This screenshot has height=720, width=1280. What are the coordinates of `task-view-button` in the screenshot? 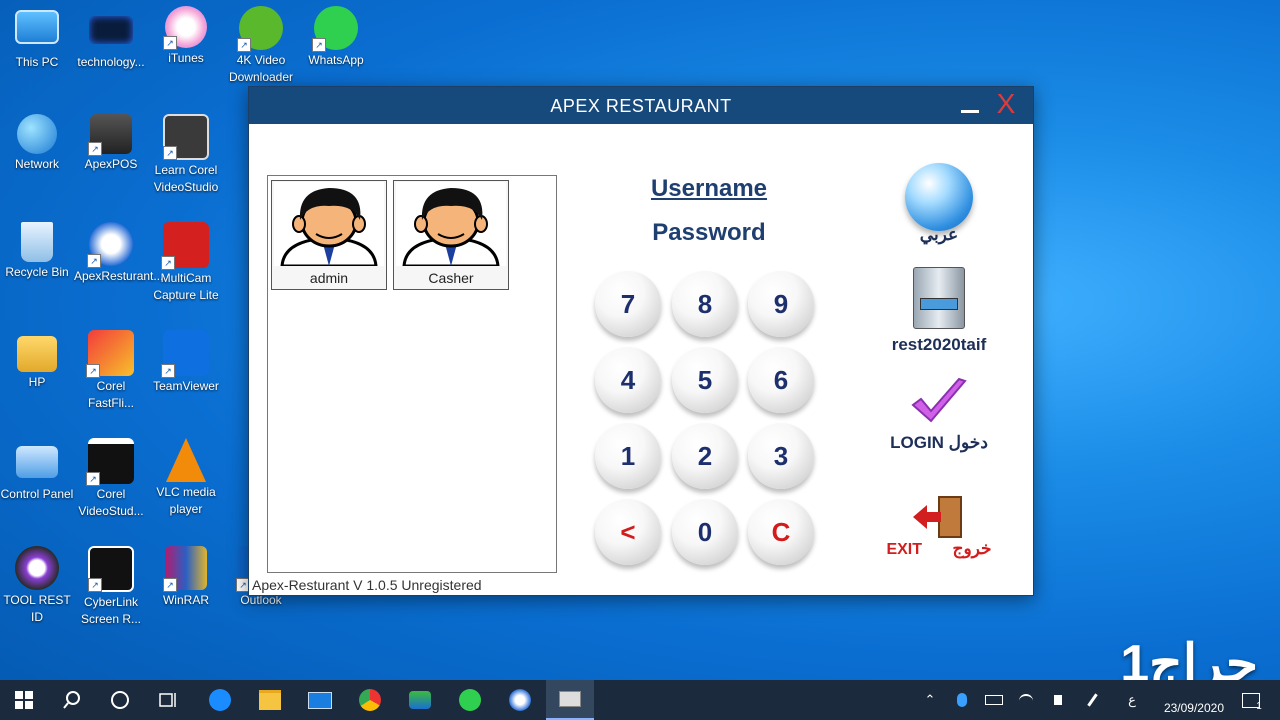 It's located at (168, 700).